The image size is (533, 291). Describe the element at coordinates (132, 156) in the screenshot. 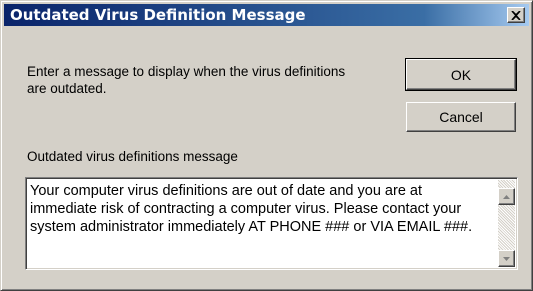

I see `message-field-label: Outdated virus definitions message` at that location.